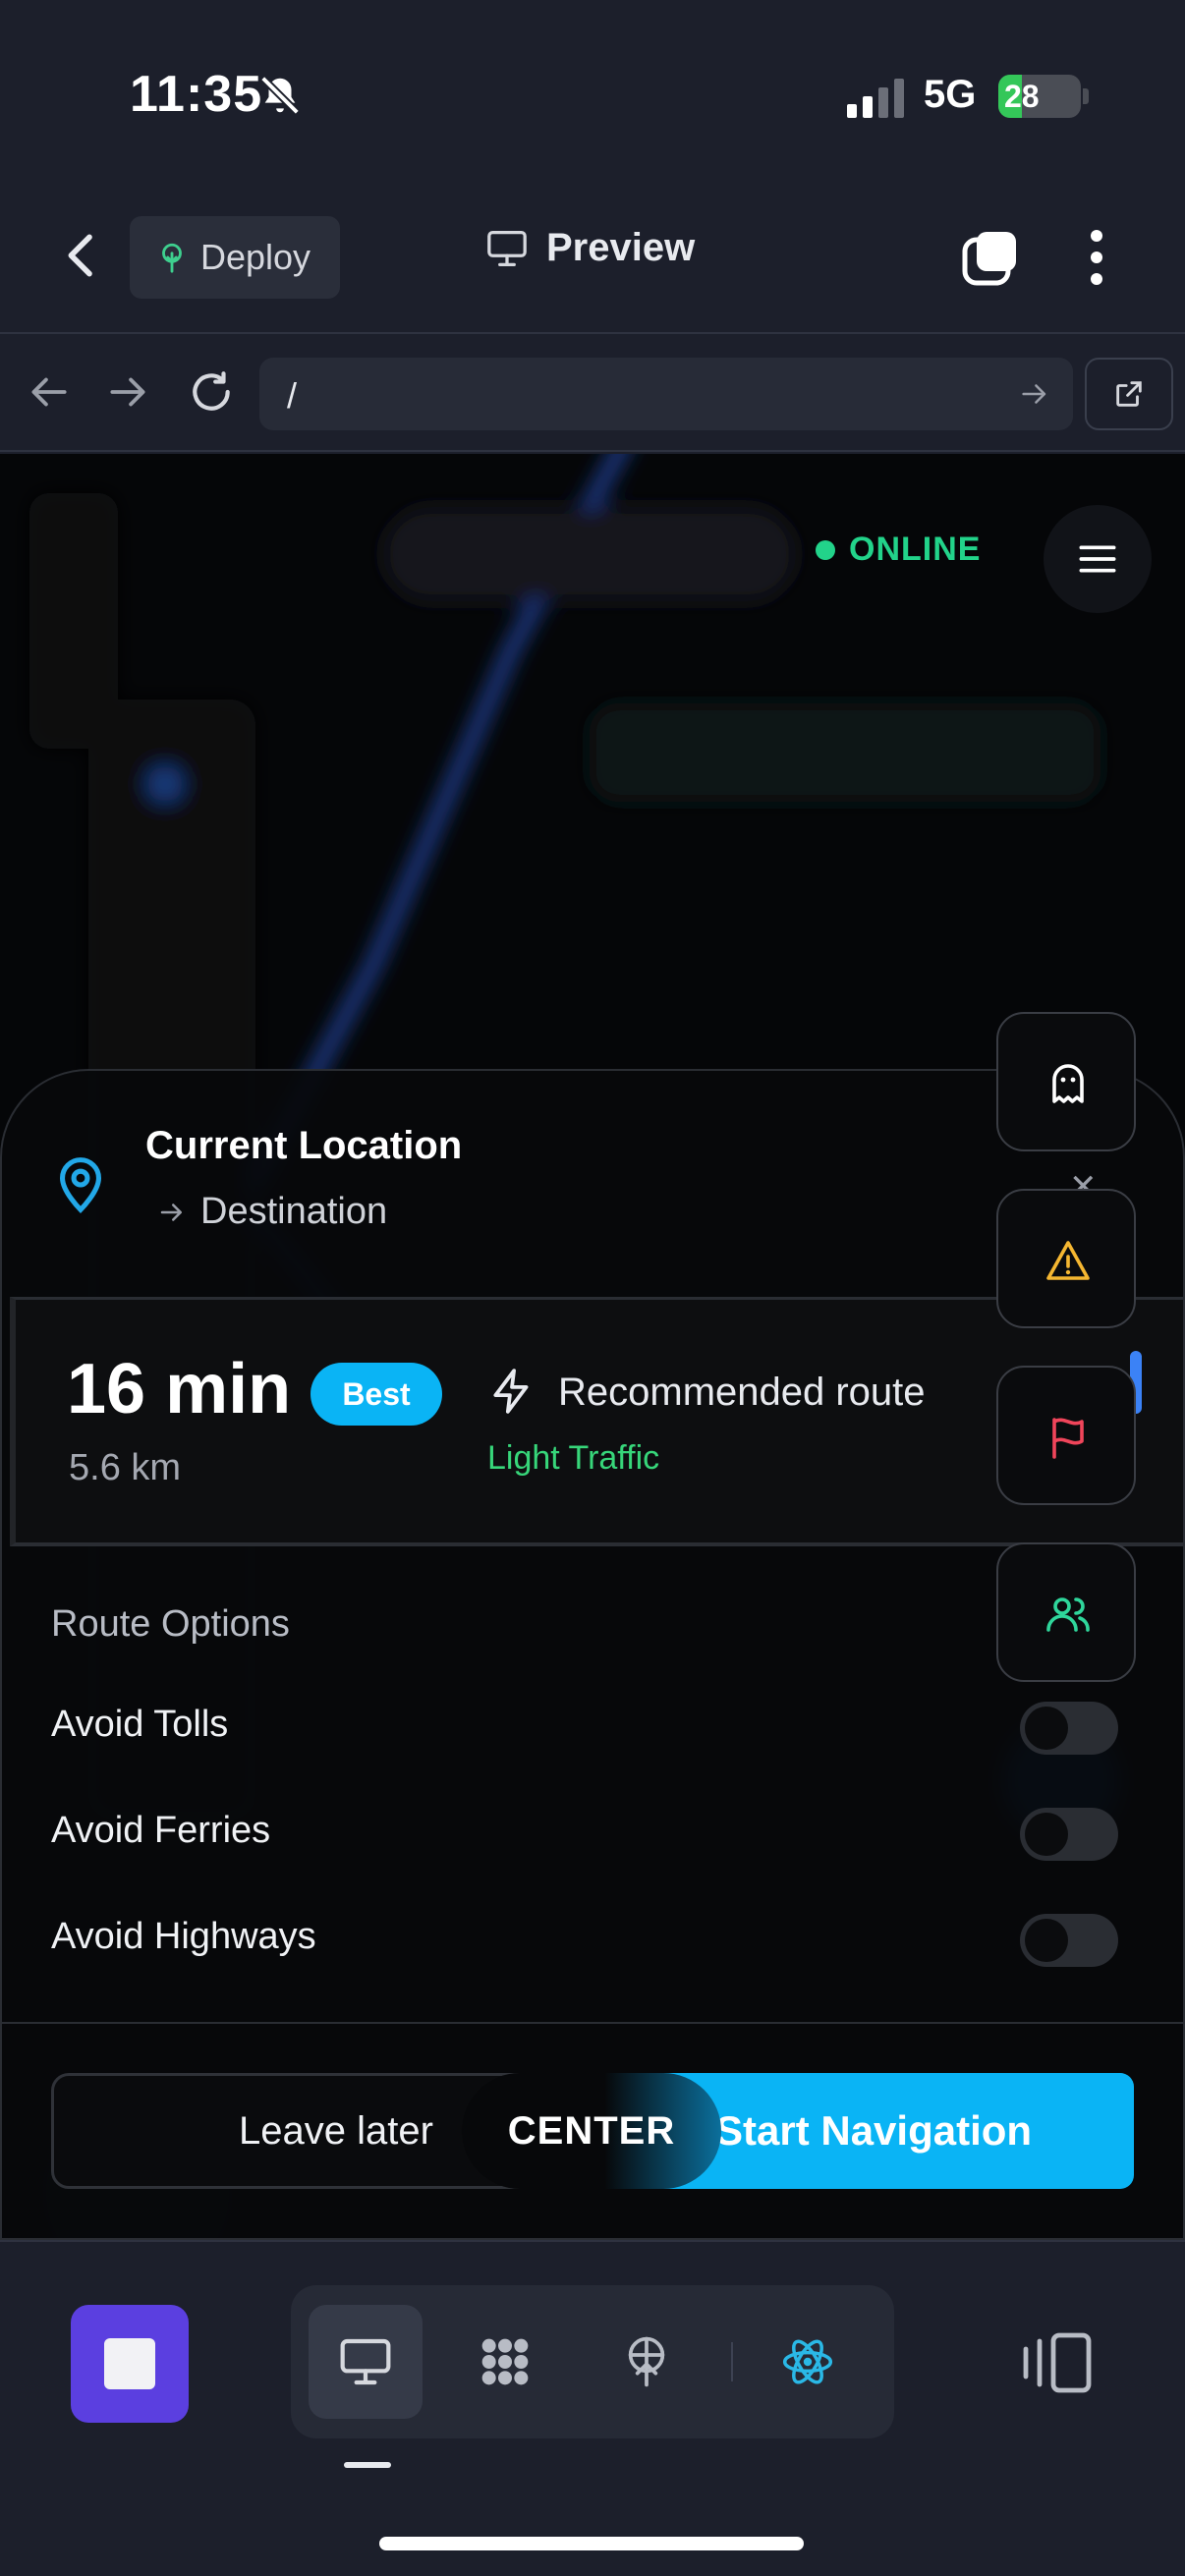 Image resolution: width=1185 pixels, height=2576 pixels. Describe the element at coordinates (376, 1394) in the screenshot. I see `best-badge: Best` at that location.